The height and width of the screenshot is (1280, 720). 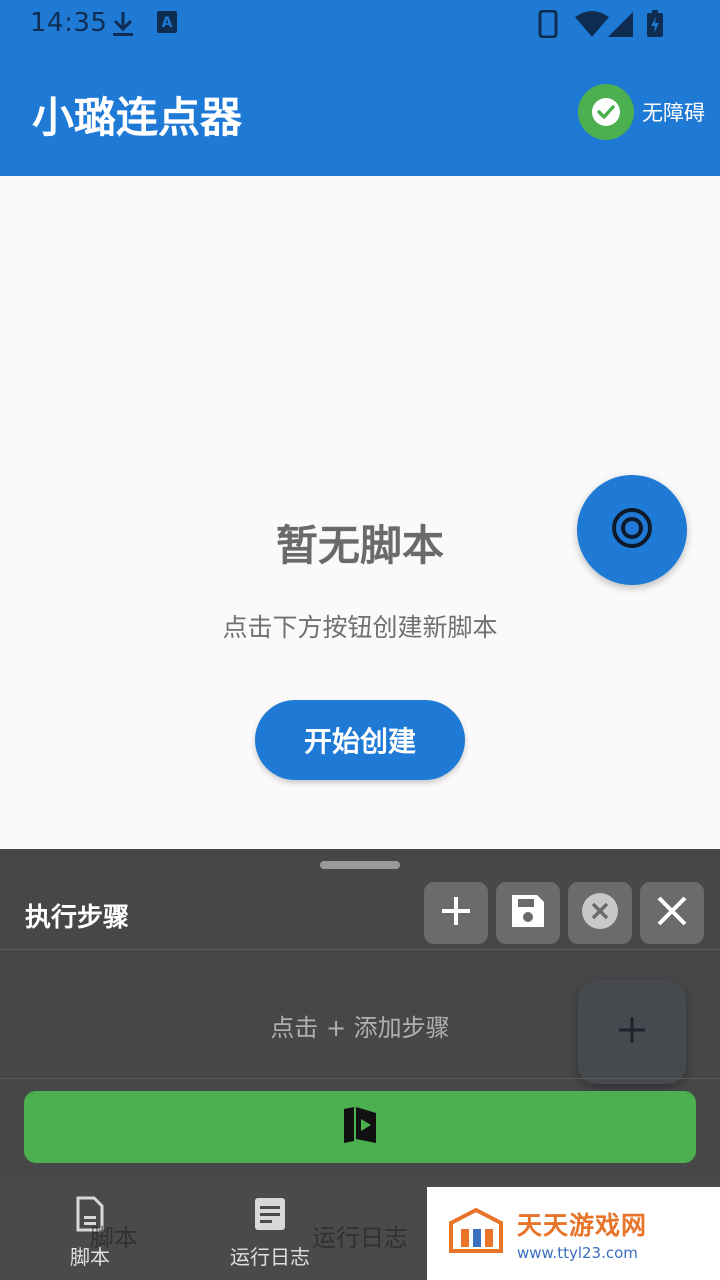 What do you see at coordinates (582, 1225) in the screenshot?
I see `watermark-title: 天天游戏网` at bounding box center [582, 1225].